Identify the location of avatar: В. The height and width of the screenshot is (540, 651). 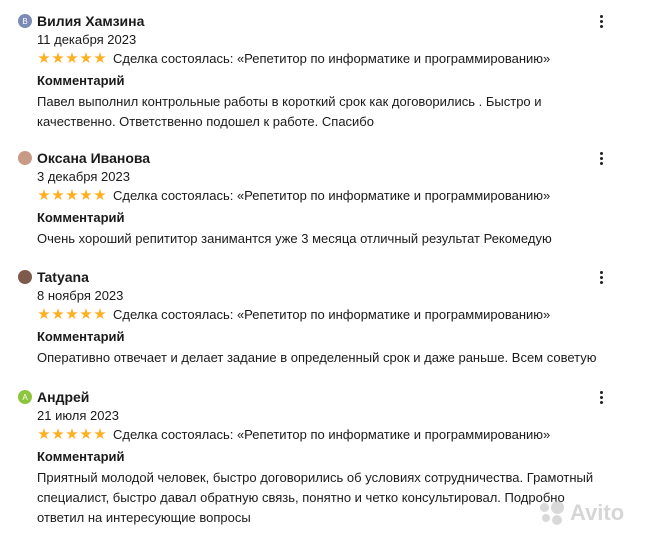
(25, 21).